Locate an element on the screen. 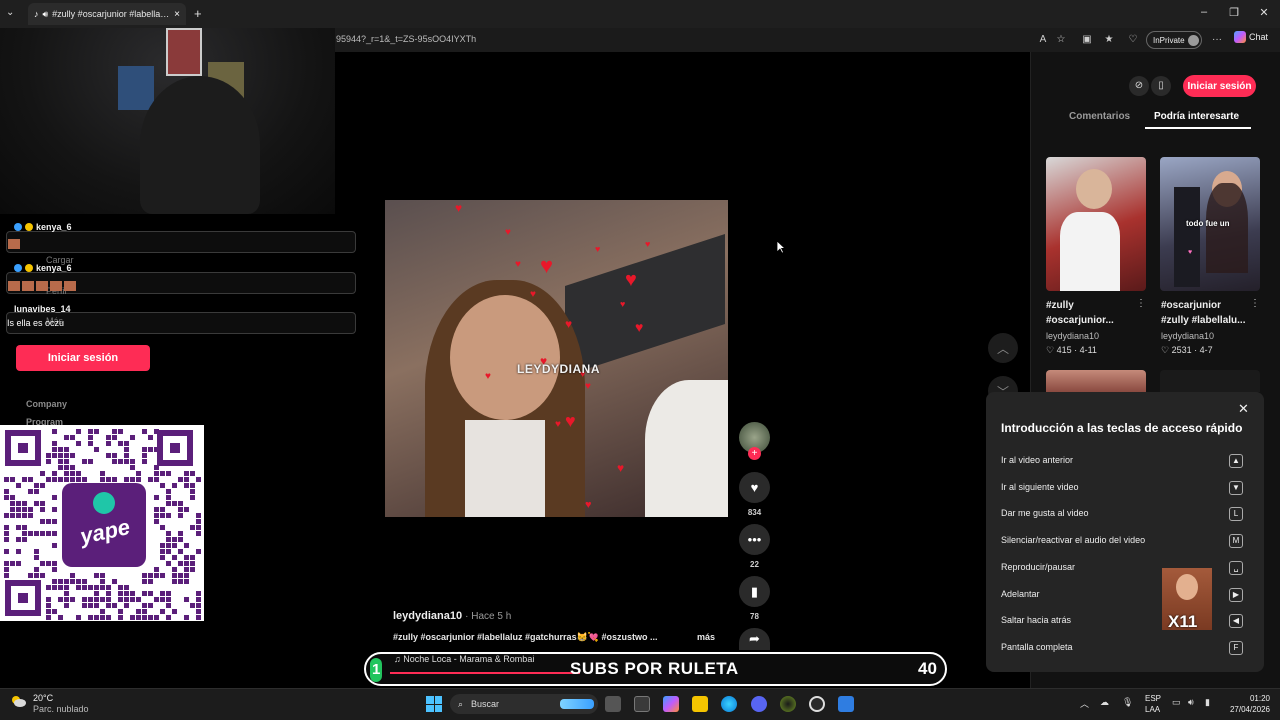  close-icon: ✕ is located at coordinates (1243, 409).